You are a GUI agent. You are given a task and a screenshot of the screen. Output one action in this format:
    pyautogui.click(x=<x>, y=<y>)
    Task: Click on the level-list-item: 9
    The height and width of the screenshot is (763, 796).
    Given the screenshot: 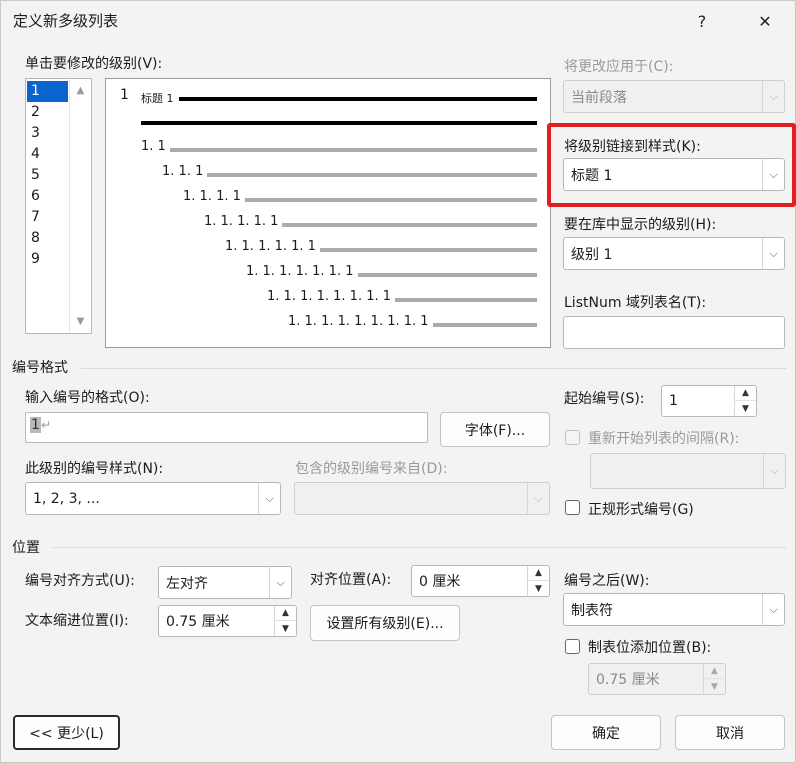 What is the action you would take?
    pyautogui.click(x=47, y=259)
    